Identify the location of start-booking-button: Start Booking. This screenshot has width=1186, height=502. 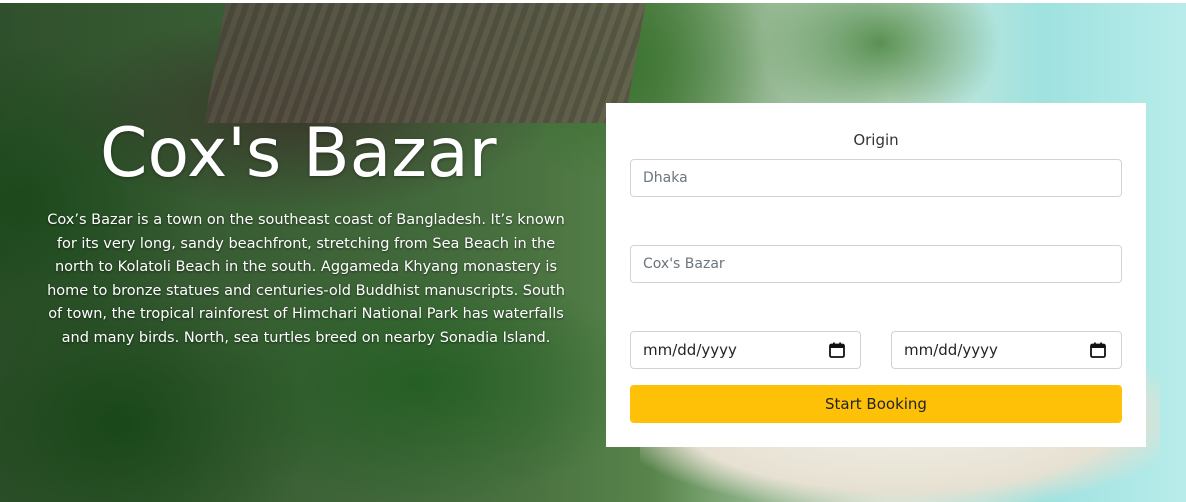
(876, 404).